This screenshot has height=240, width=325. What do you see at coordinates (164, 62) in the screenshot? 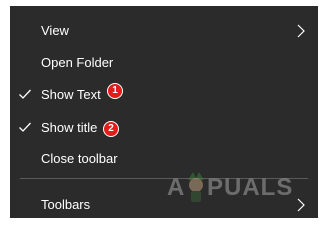
I see `menu-item-open-folder: Open Folder` at bounding box center [164, 62].